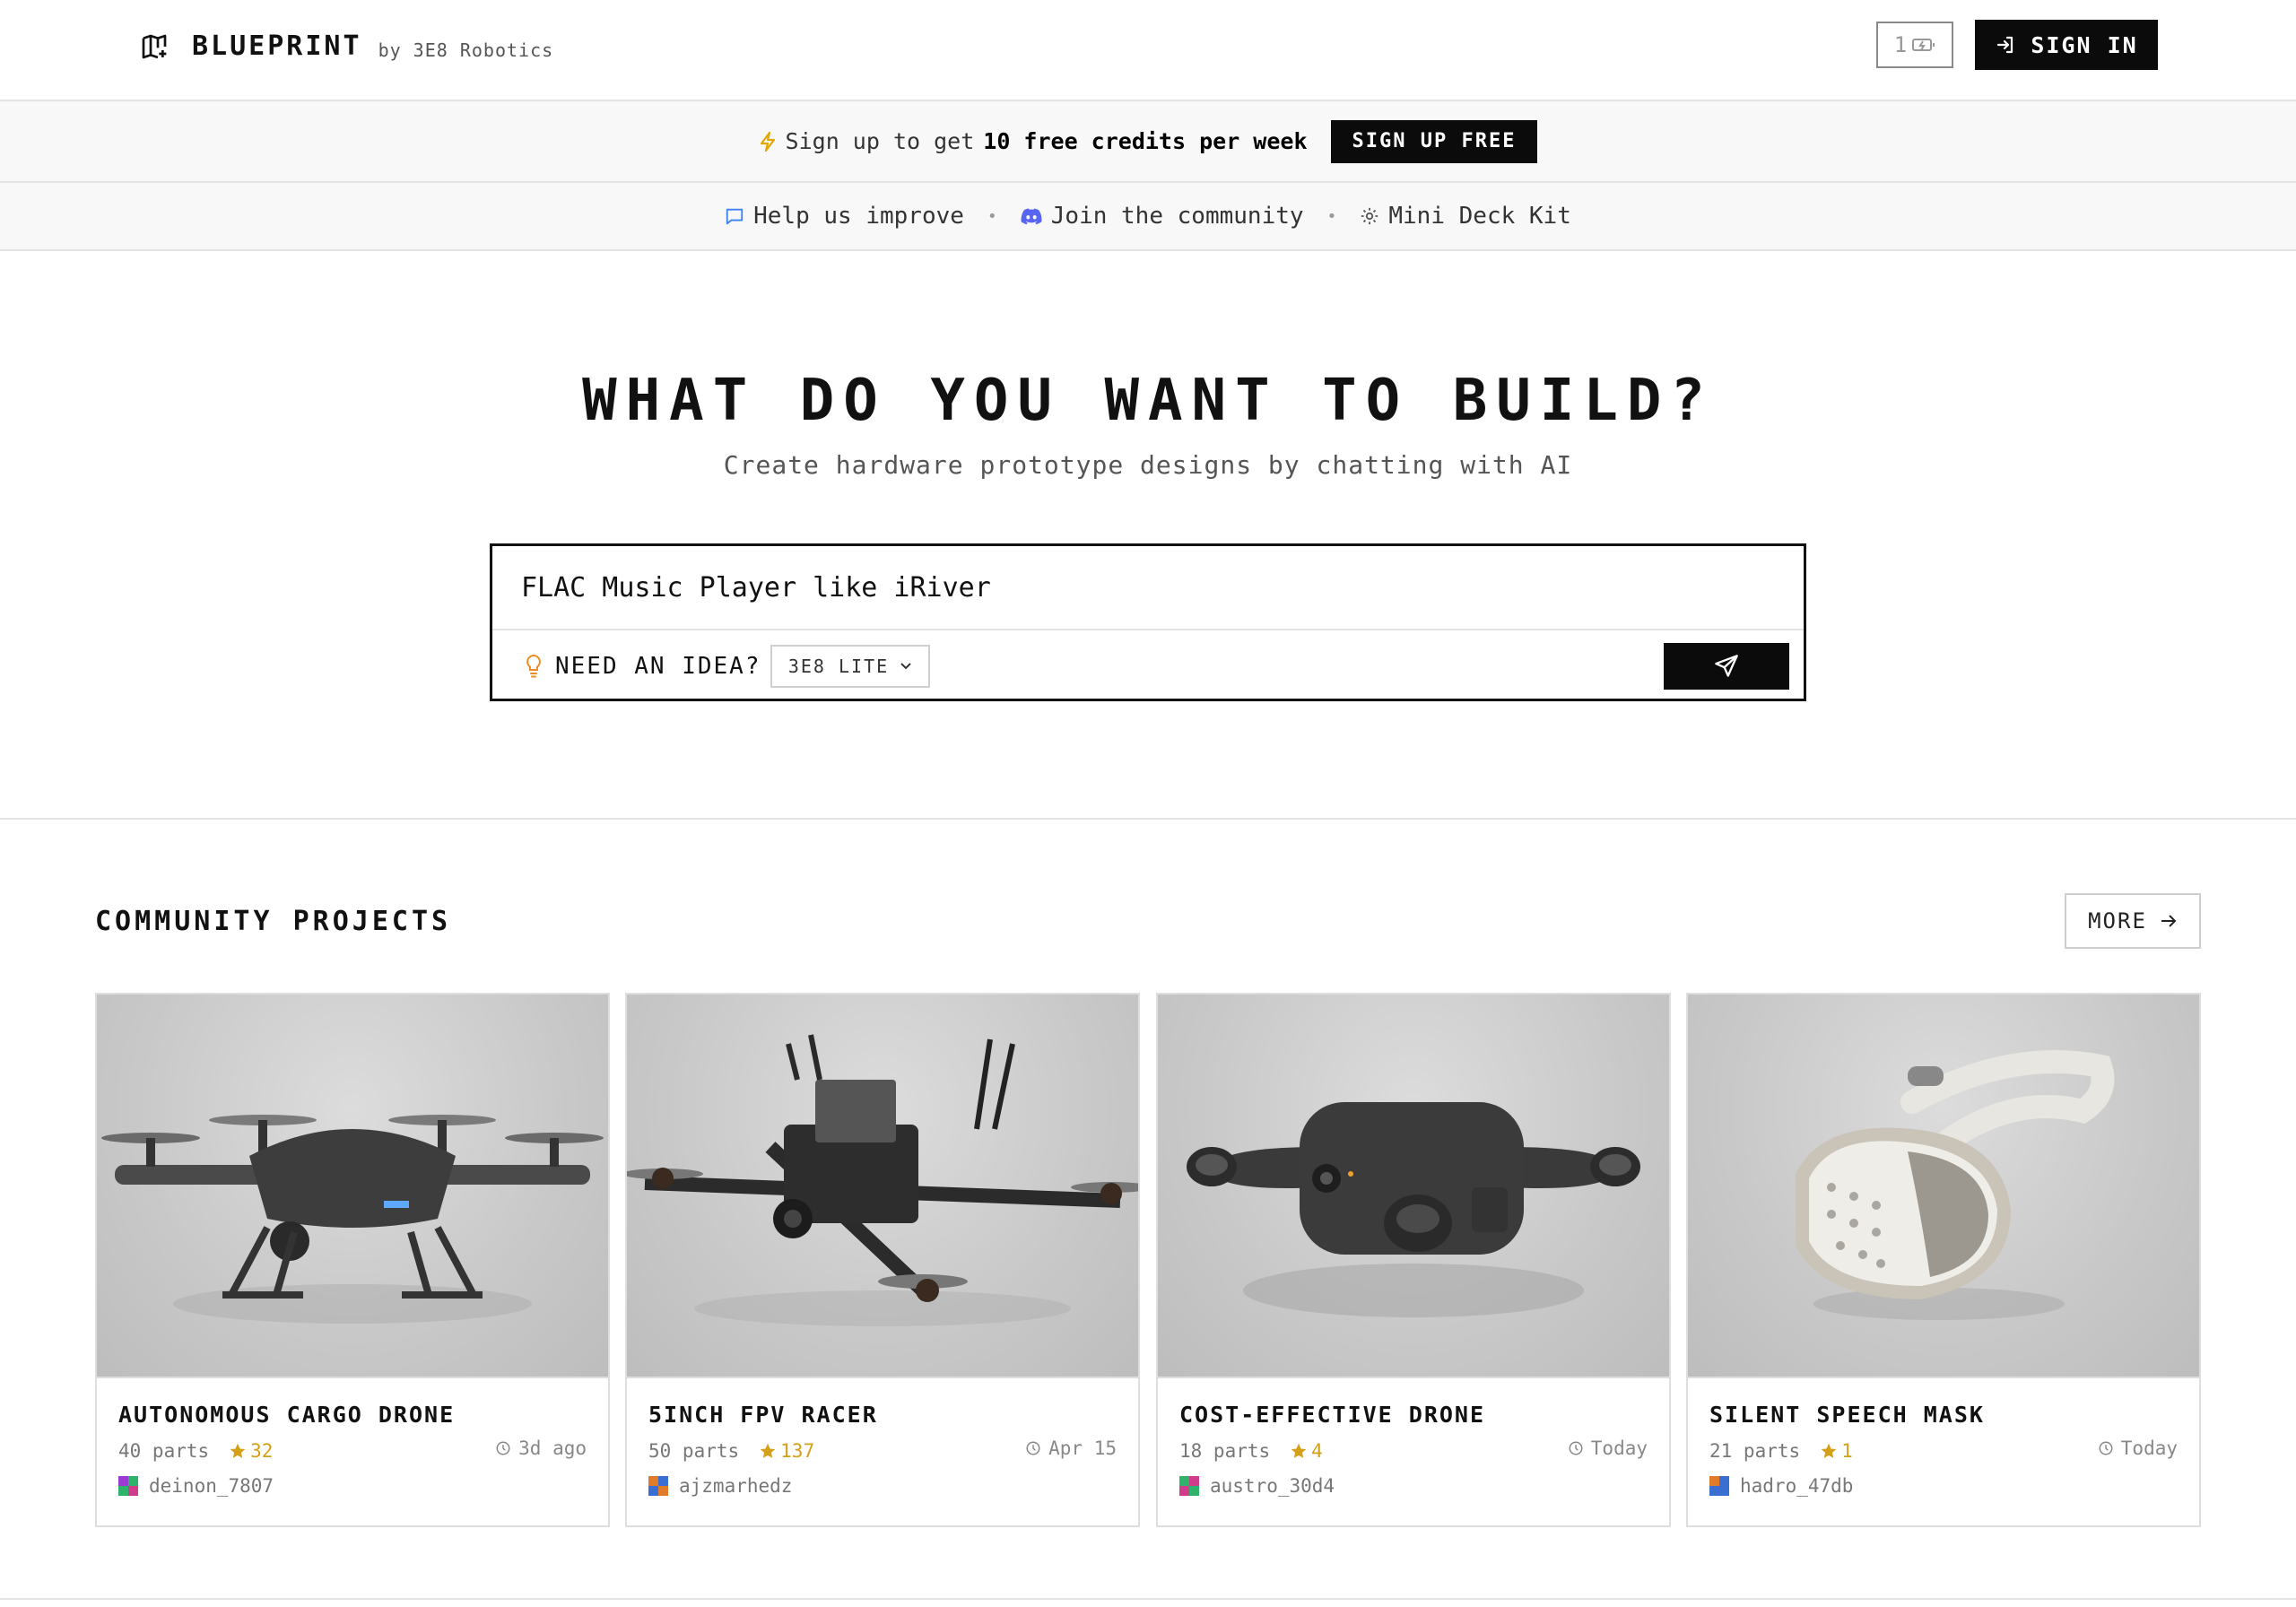 This screenshot has width=2296, height=1607. Describe the element at coordinates (1148, 819) in the screenshot. I see `section-divider` at that location.